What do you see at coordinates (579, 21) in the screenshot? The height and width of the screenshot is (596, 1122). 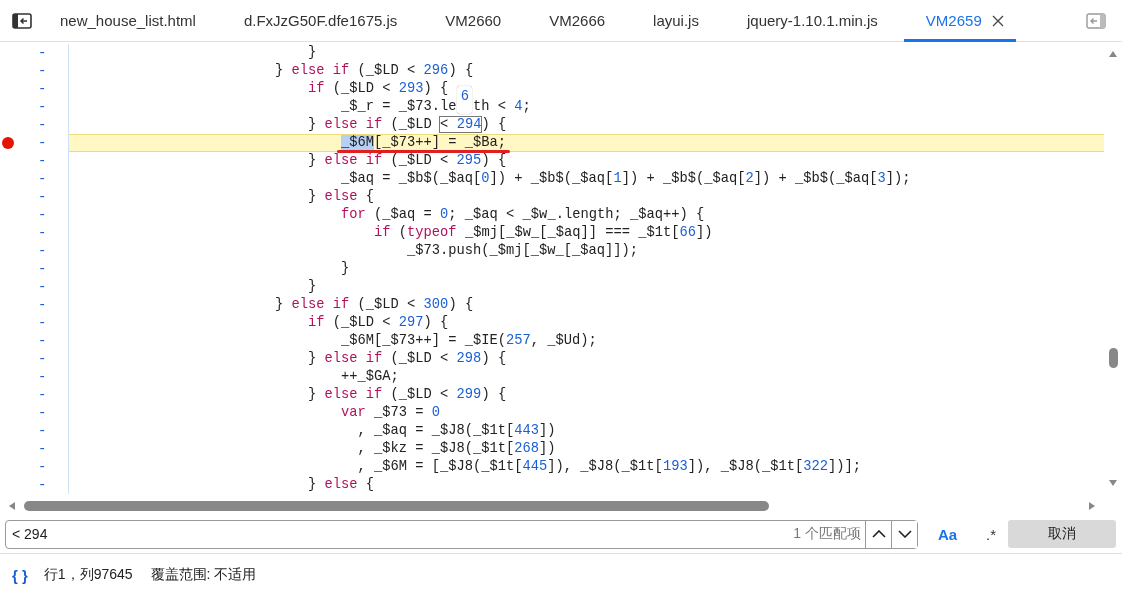 I see `file-tab: VM2666` at bounding box center [579, 21].